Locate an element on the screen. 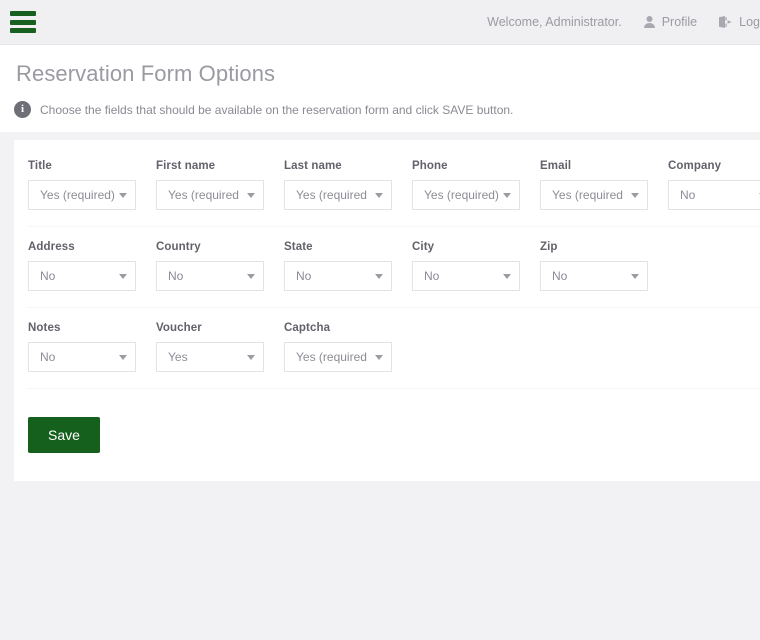  select-zip: No is located at coordinates (594, 276).